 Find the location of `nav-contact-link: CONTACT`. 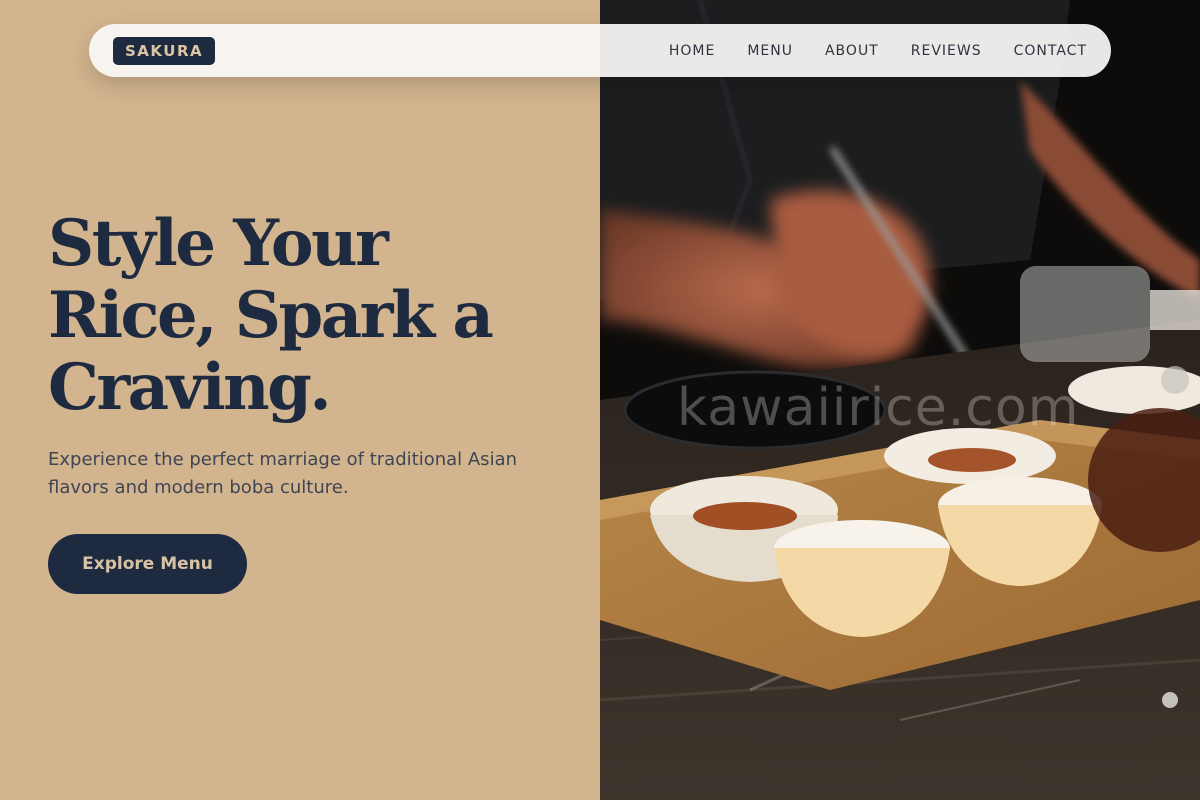

nav-contact-link: CONTACT is located at coordinates (1050, 51).